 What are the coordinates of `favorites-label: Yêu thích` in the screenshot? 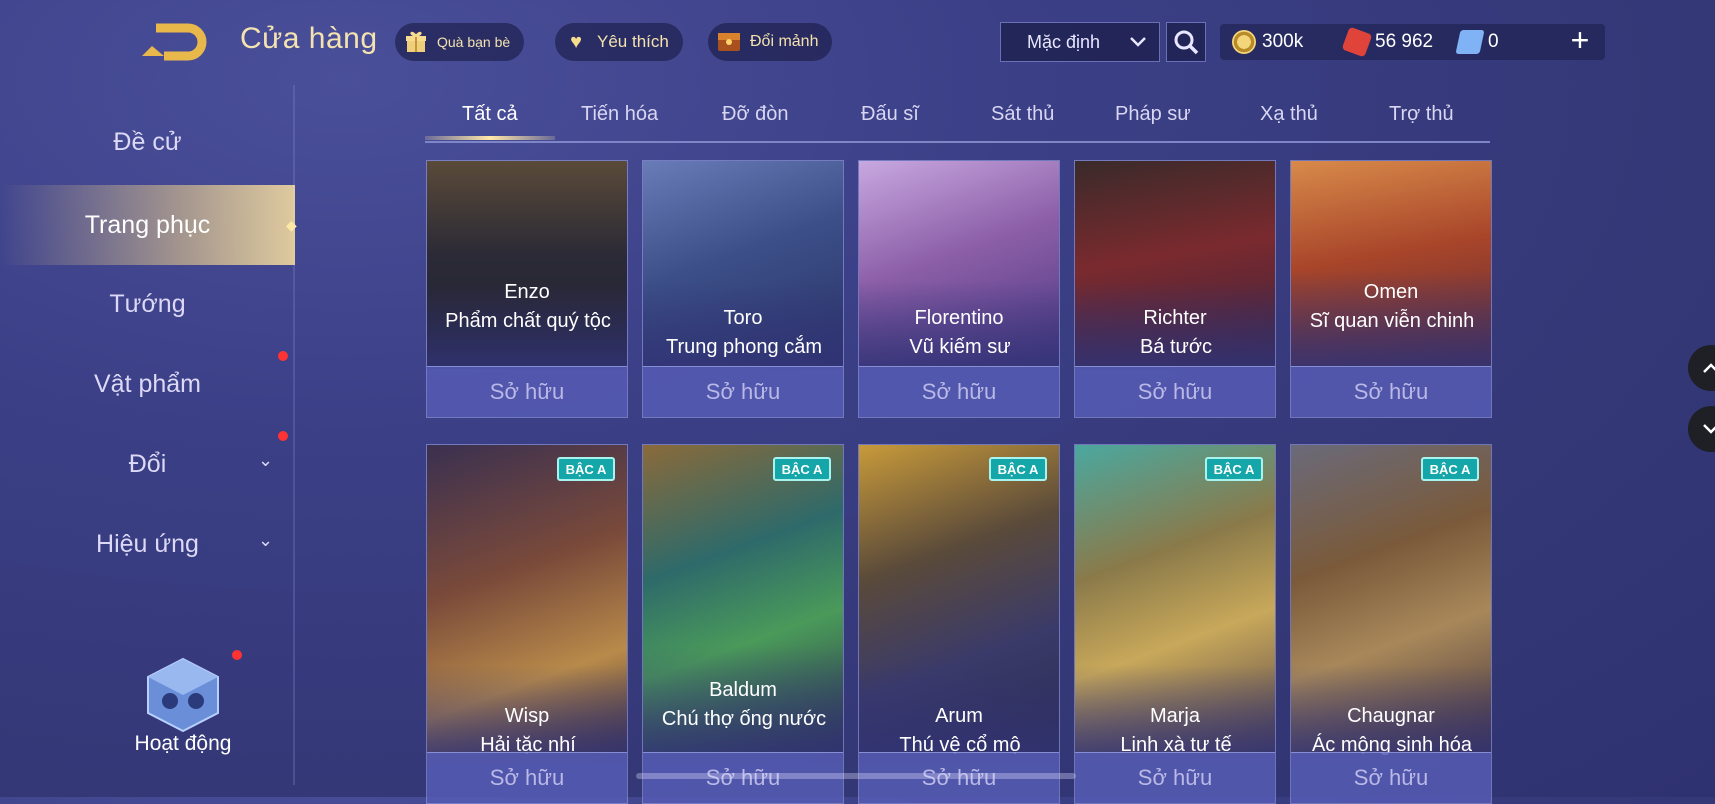 It's located at (633, 41).